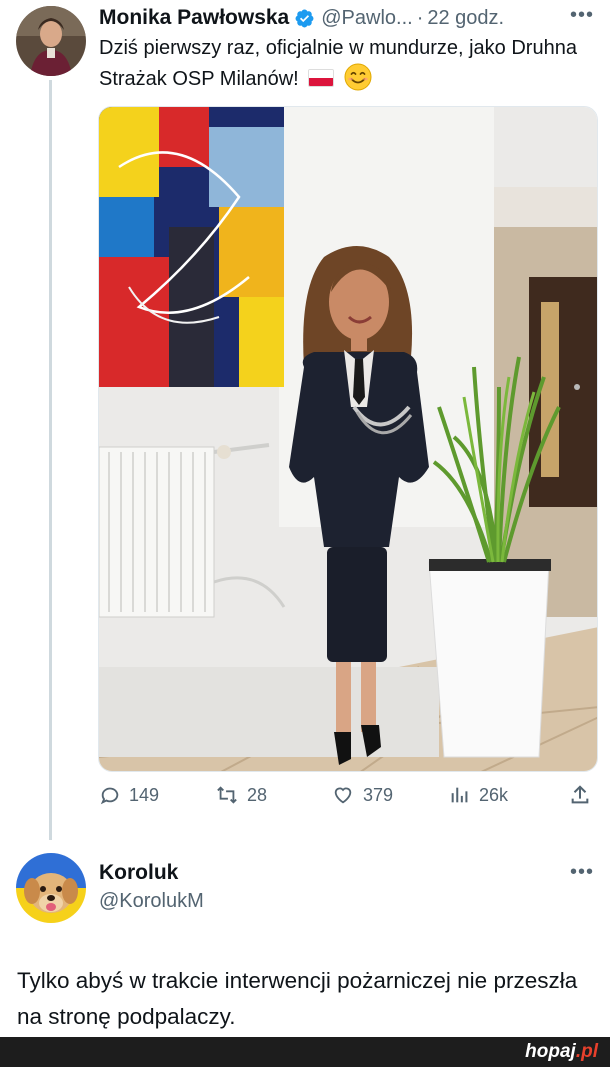 Image resolution: width=610 pixels, height=1067 pixels. I want to click on reply-icon, so click(109, 796).